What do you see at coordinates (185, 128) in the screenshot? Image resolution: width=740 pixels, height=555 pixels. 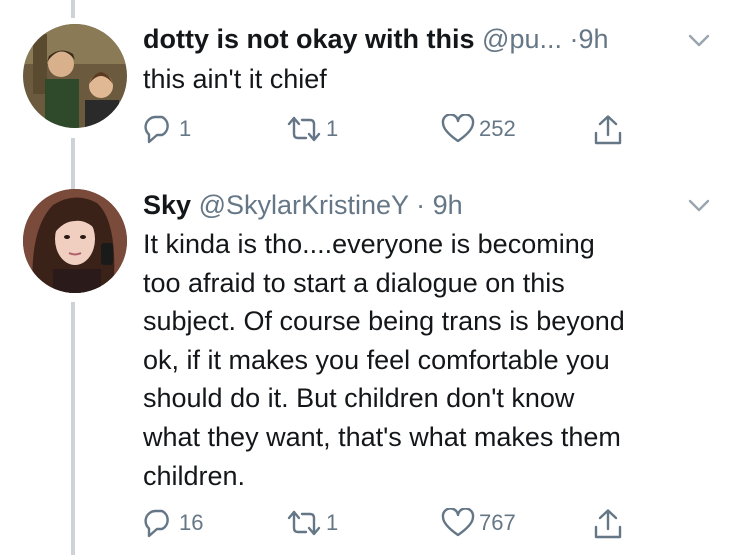 I see `reply-count: 1` at bounding box center [185, 128].